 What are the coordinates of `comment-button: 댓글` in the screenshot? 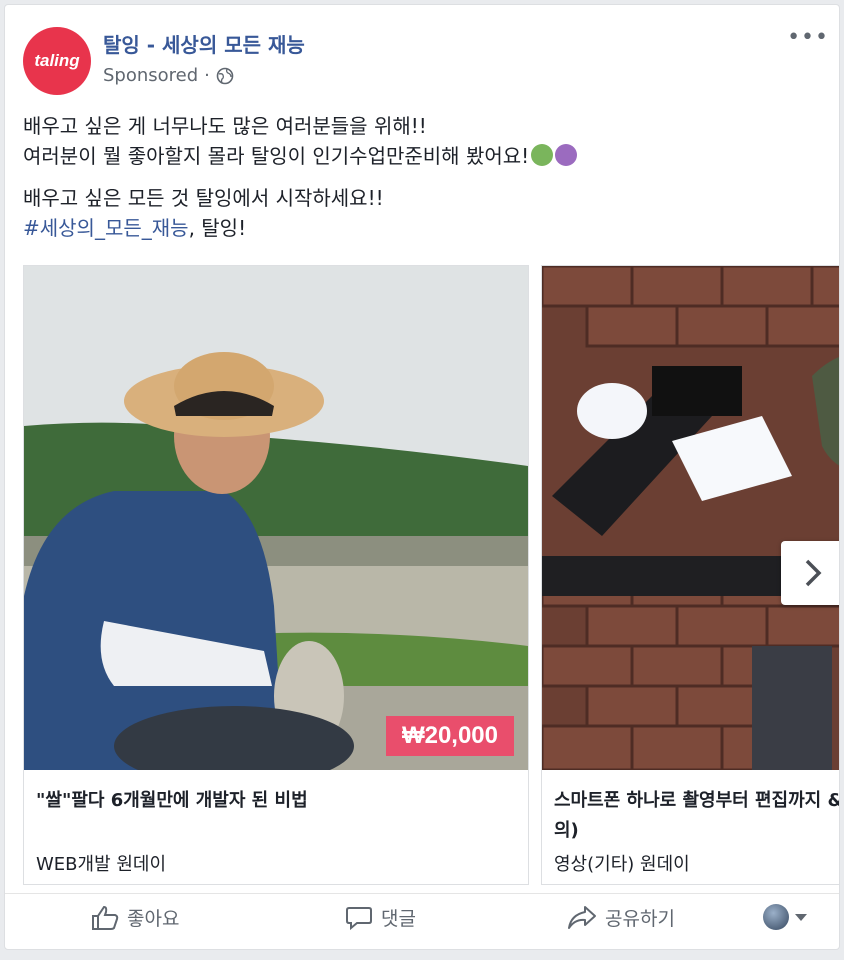 It's located at (380, 917).